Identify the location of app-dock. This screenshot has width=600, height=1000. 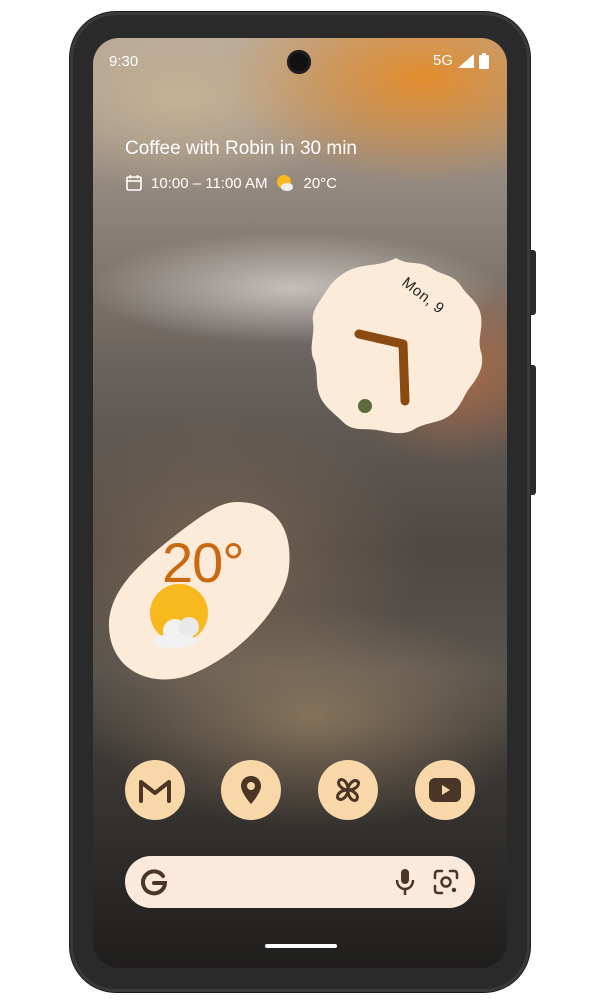
(300, 790).